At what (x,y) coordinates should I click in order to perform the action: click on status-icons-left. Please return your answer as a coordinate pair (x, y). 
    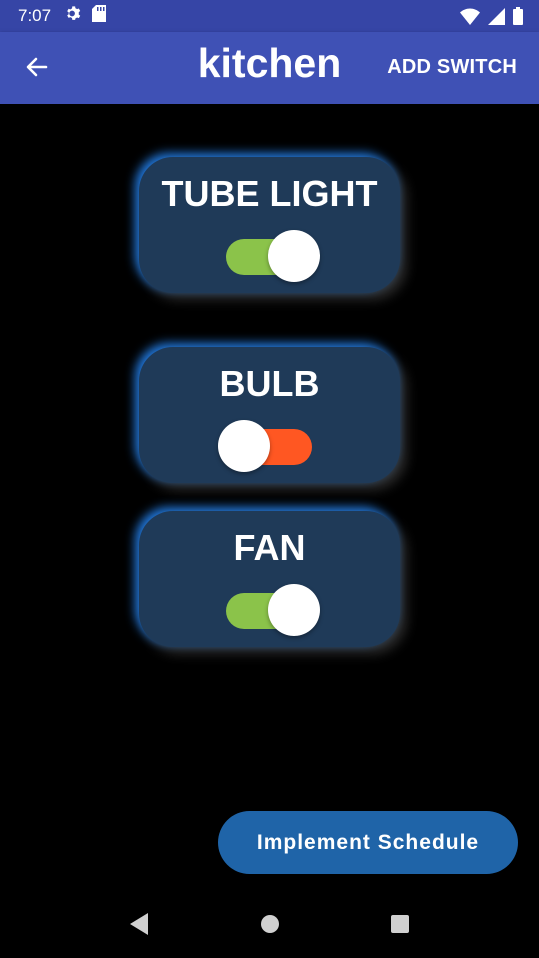
    Looking at the image, I should click on (86, 16).